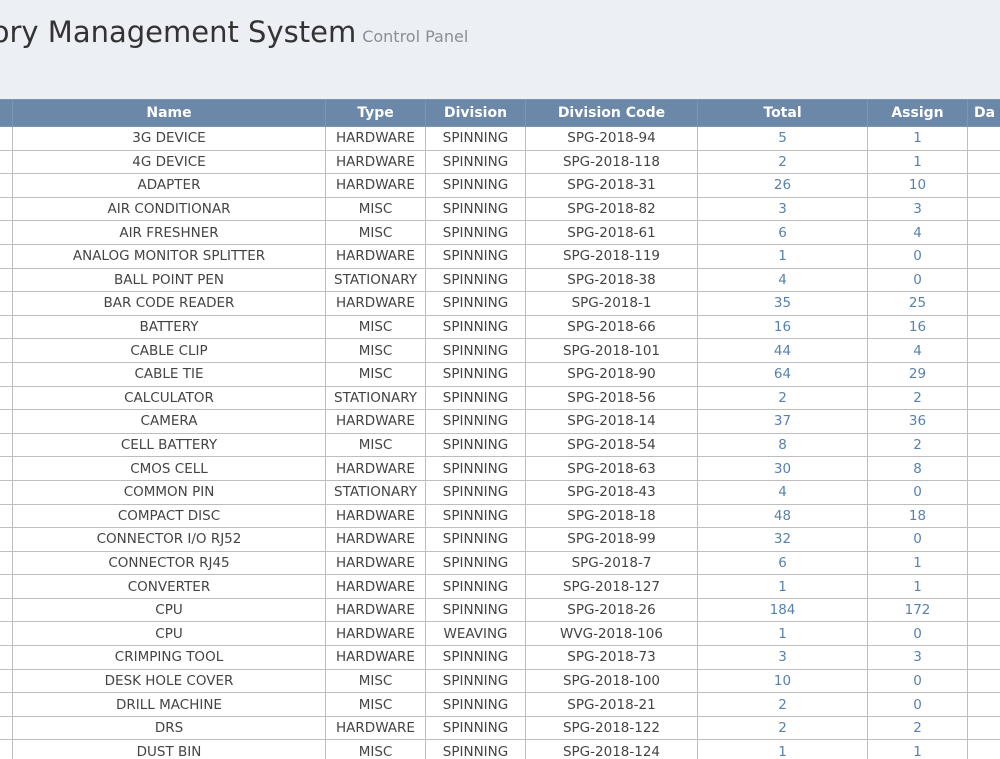 Image resolution: width=1000 pixels, height=759 pixels. Describe the element at coordinates (376, 280) in the screenshot. I see `item-type-cell: STATIONARY` at that location.